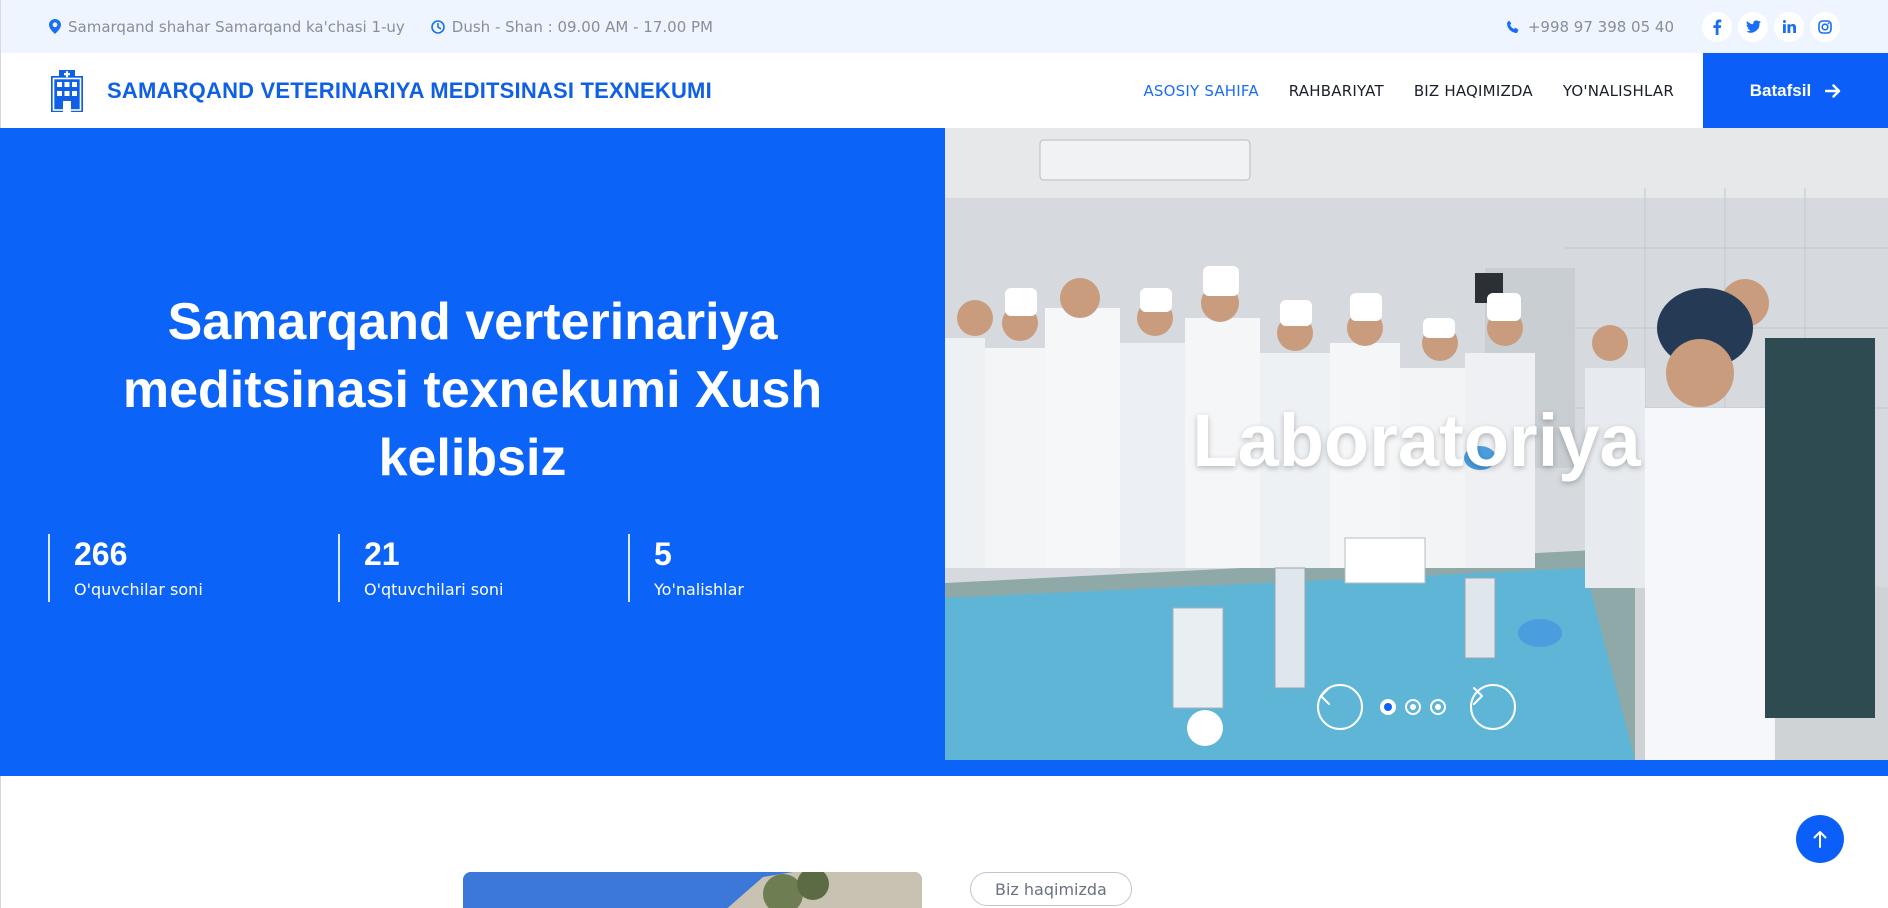  Describe the element at coordinates (1340, 707) in the screenshot. I see `carousel-prev-button` at that location.